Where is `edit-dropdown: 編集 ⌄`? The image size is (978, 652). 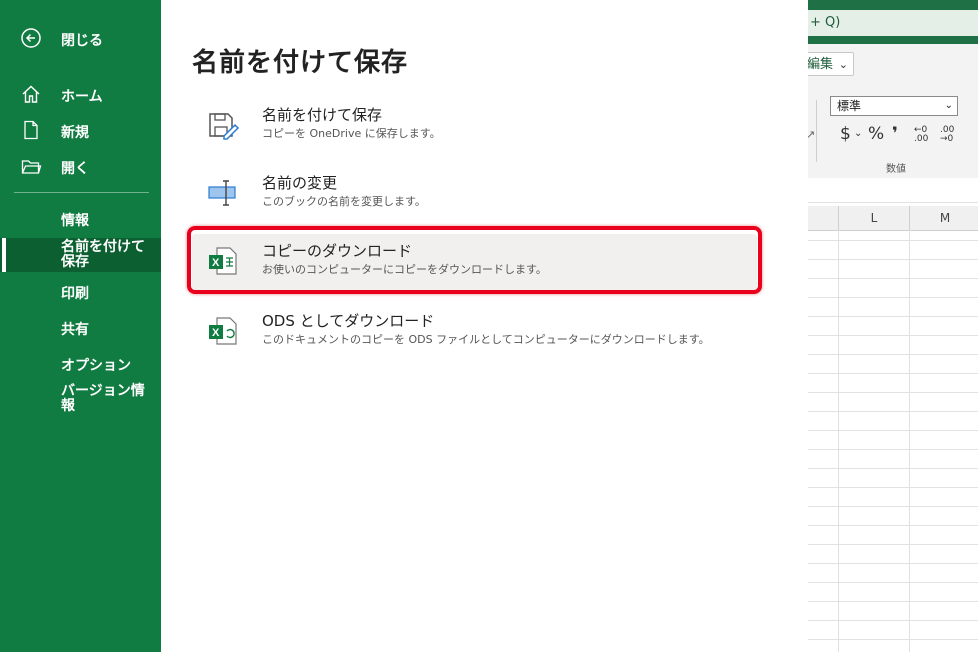
edit-dropdown: 編集 ⌄ is located at coordinates (831, 64).